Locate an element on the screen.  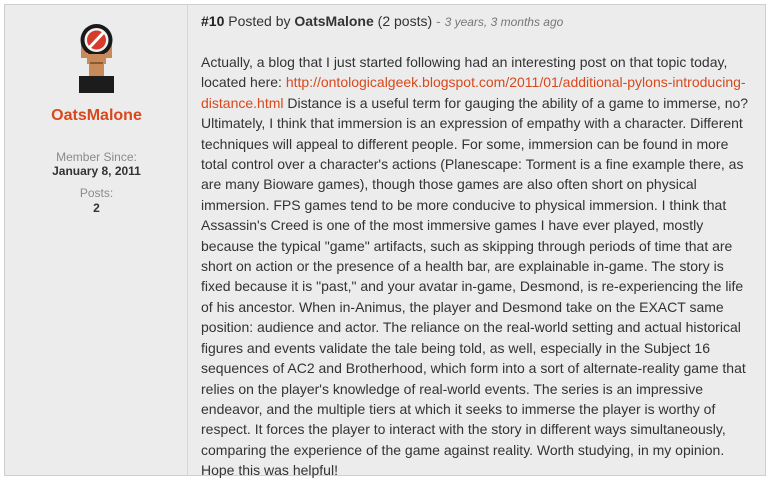
post-author-link: OatsMalone is located at coordinates (333, 21).